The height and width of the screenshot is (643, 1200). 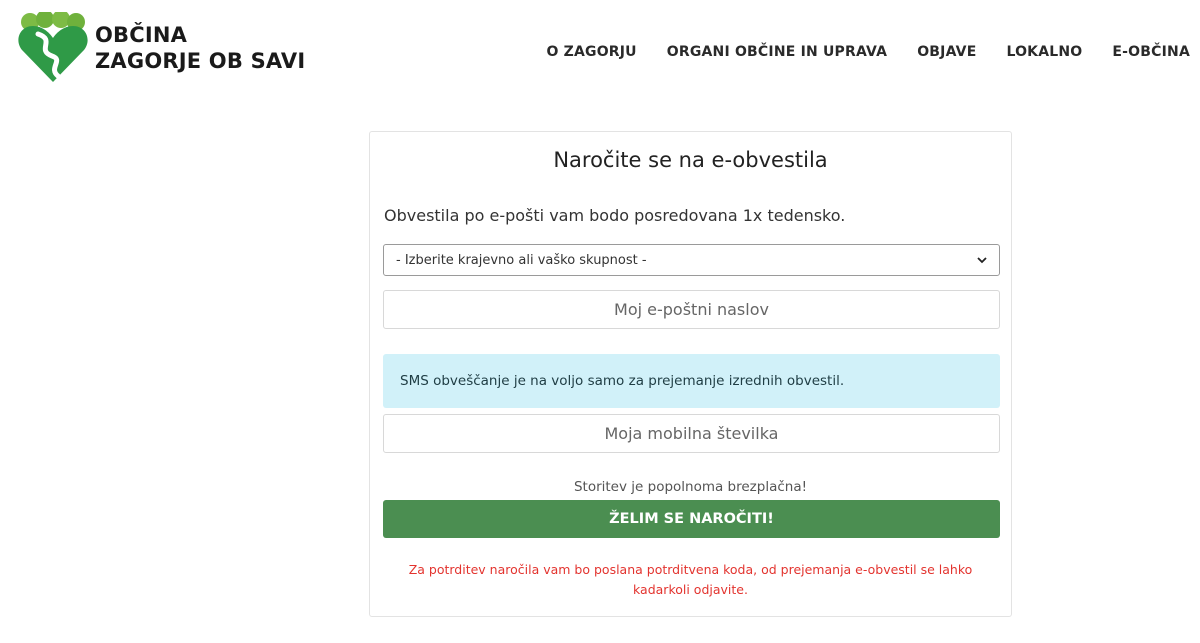 I want to click on nav-objave: OBJAVE, so click(x=946, y=52).